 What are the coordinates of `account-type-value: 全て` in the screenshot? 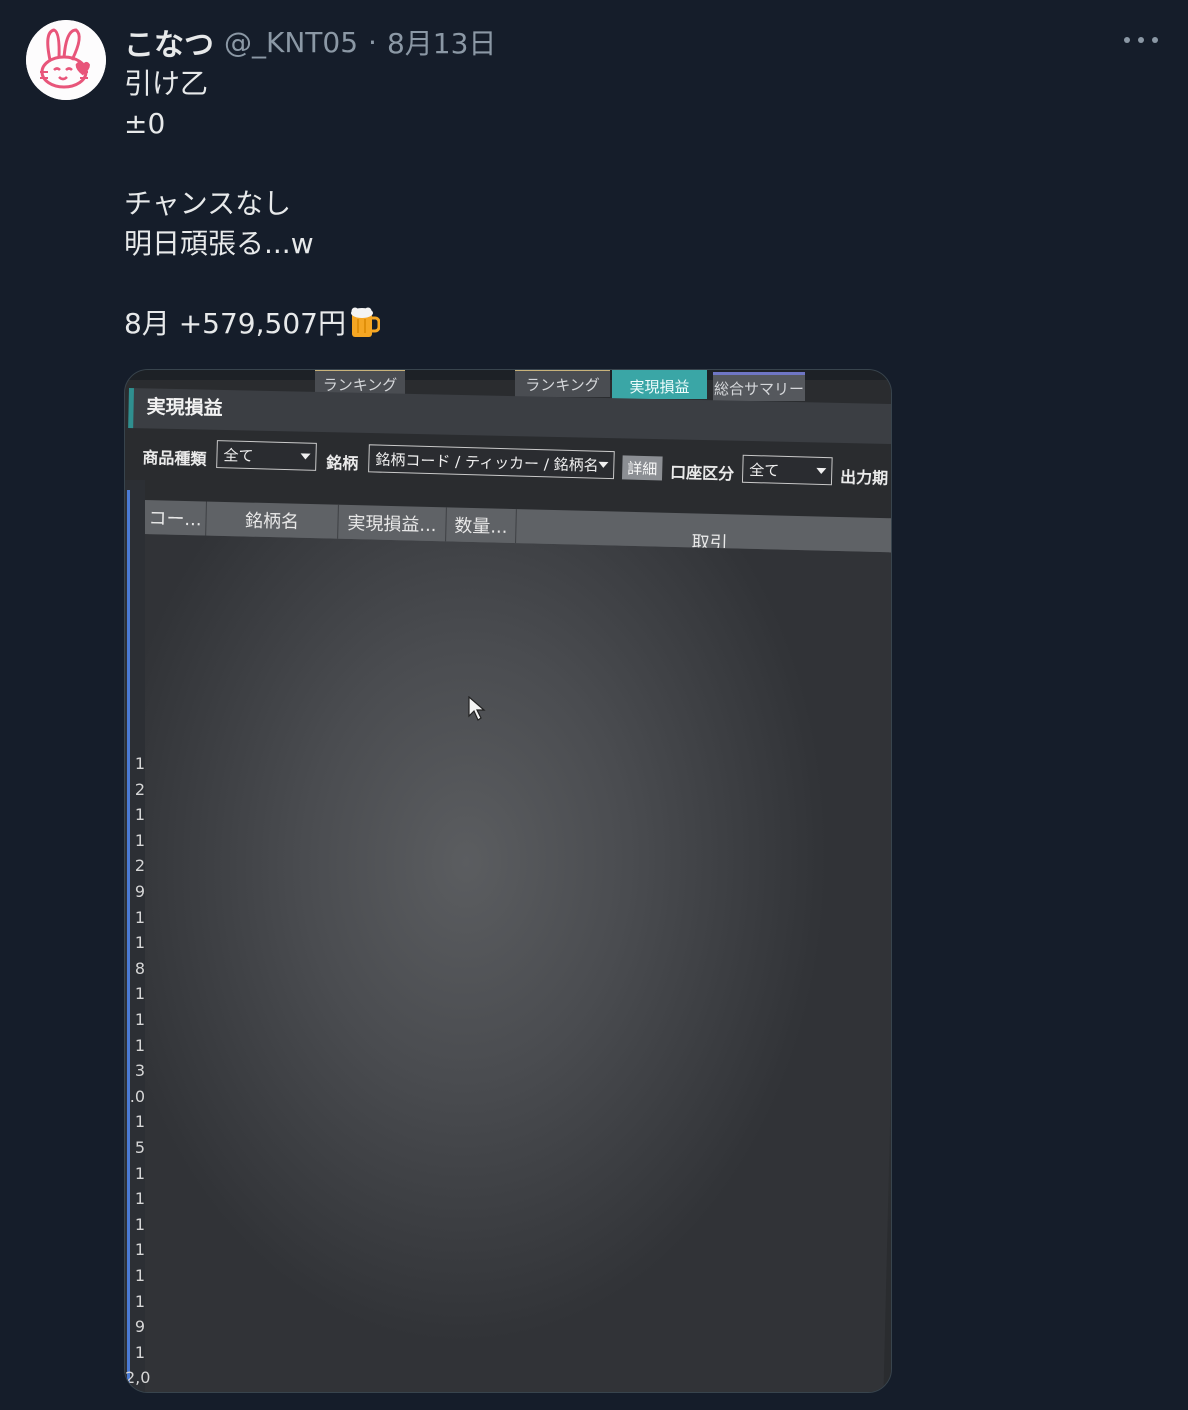 It's located at (764, 470).